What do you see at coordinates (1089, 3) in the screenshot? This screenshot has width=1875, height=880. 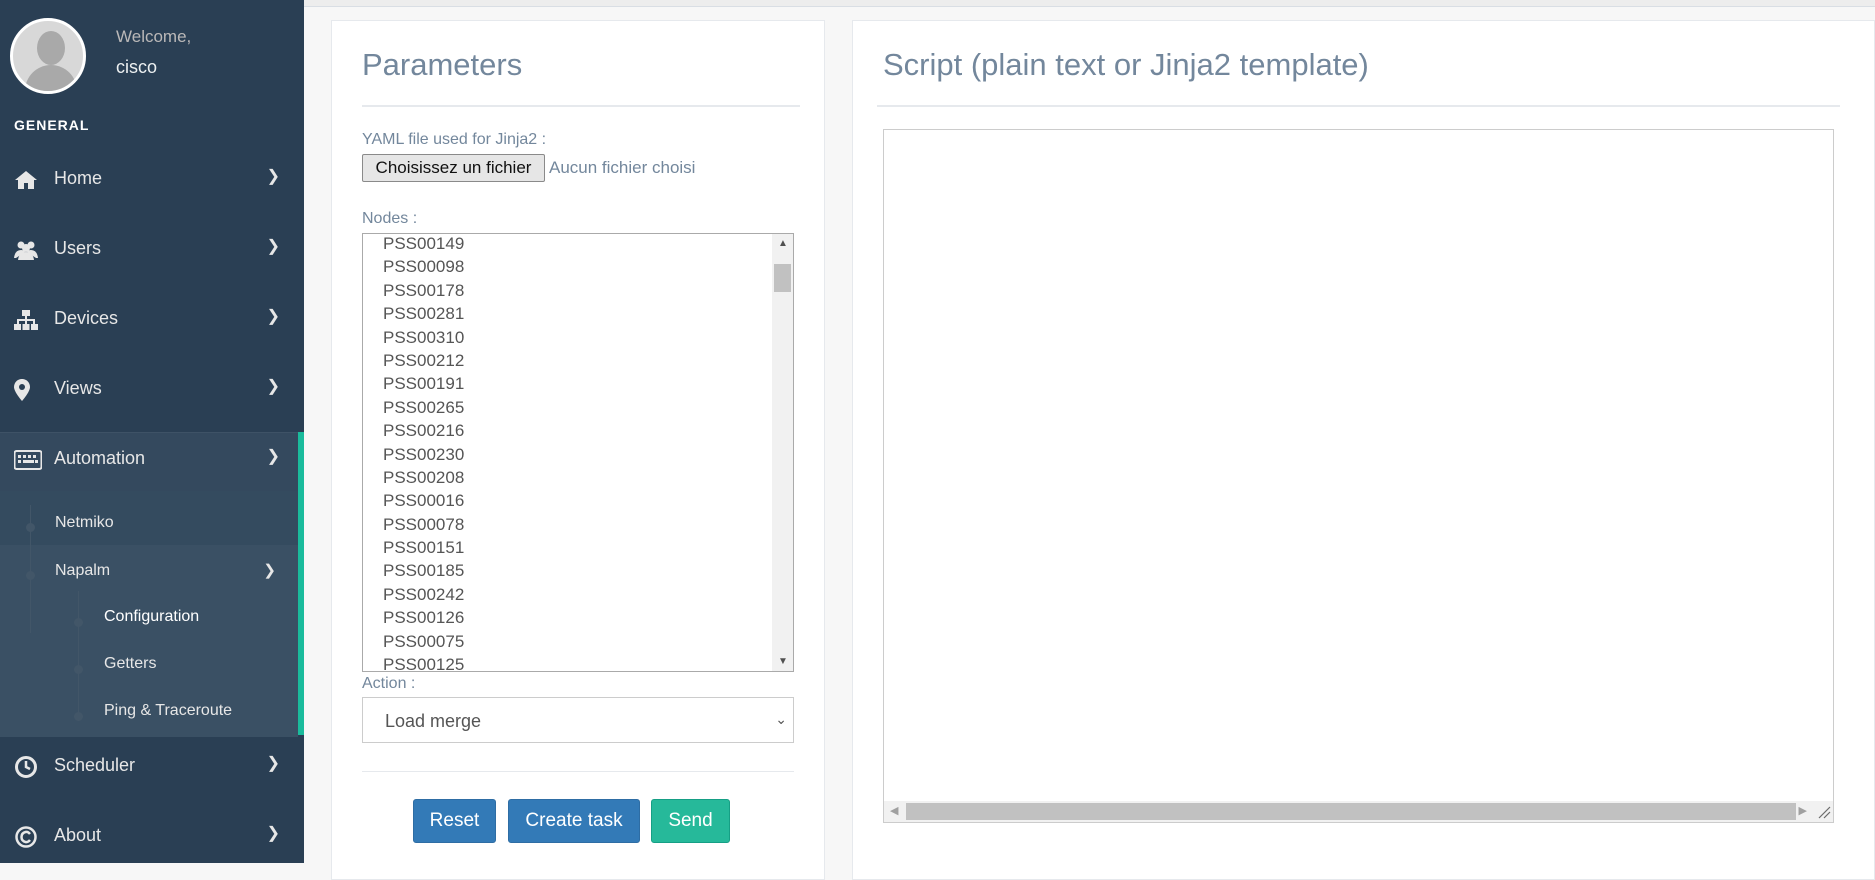 I see `top-nav-bar` at bounding box center [1089, 3].